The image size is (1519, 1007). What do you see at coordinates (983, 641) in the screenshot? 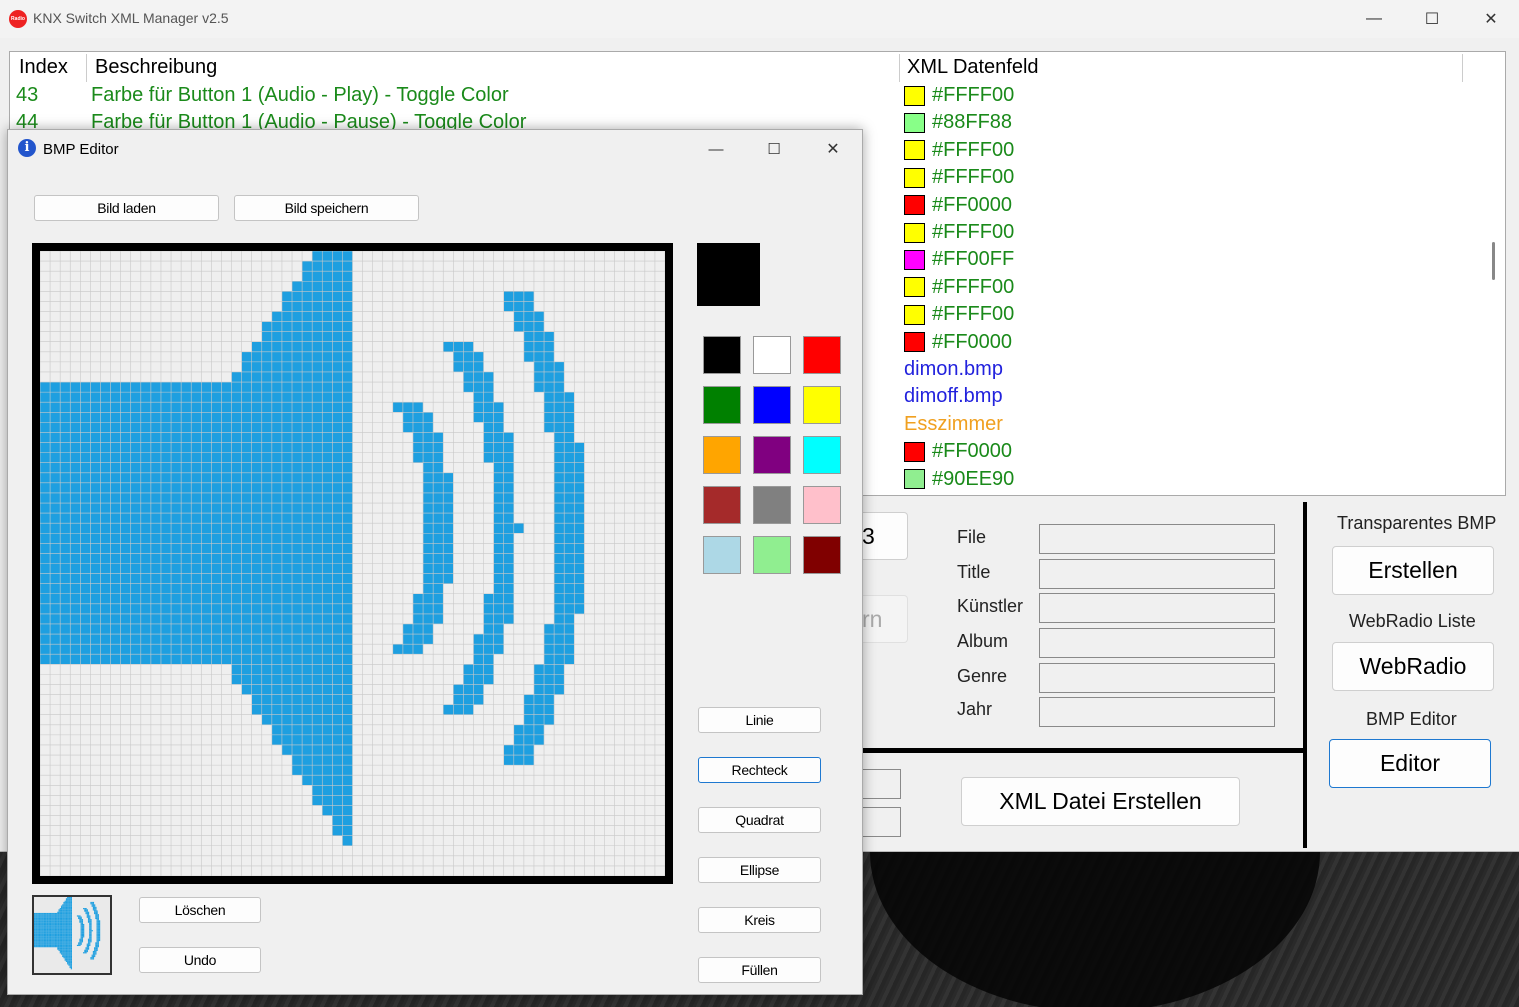
I see `album-label: Album` at bounding box center [983, 641].